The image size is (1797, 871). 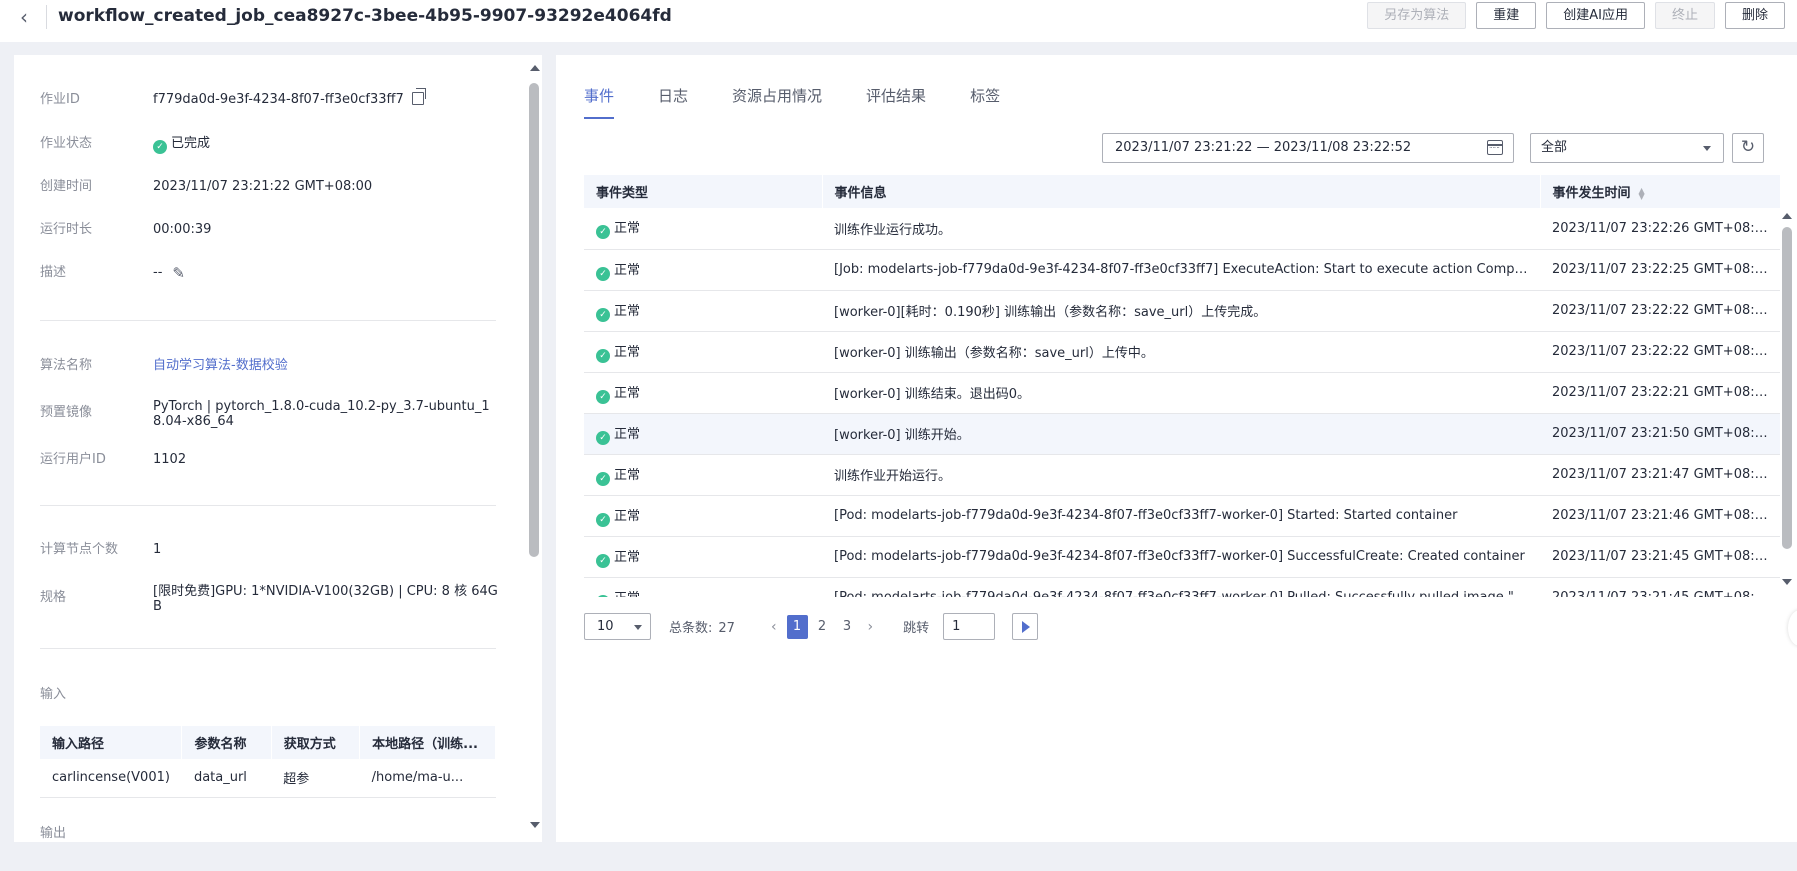 What do you see at coordinates (1495, 147) in the screenshot?
I see `calendar-icon` at bounding box center [1495, 147].